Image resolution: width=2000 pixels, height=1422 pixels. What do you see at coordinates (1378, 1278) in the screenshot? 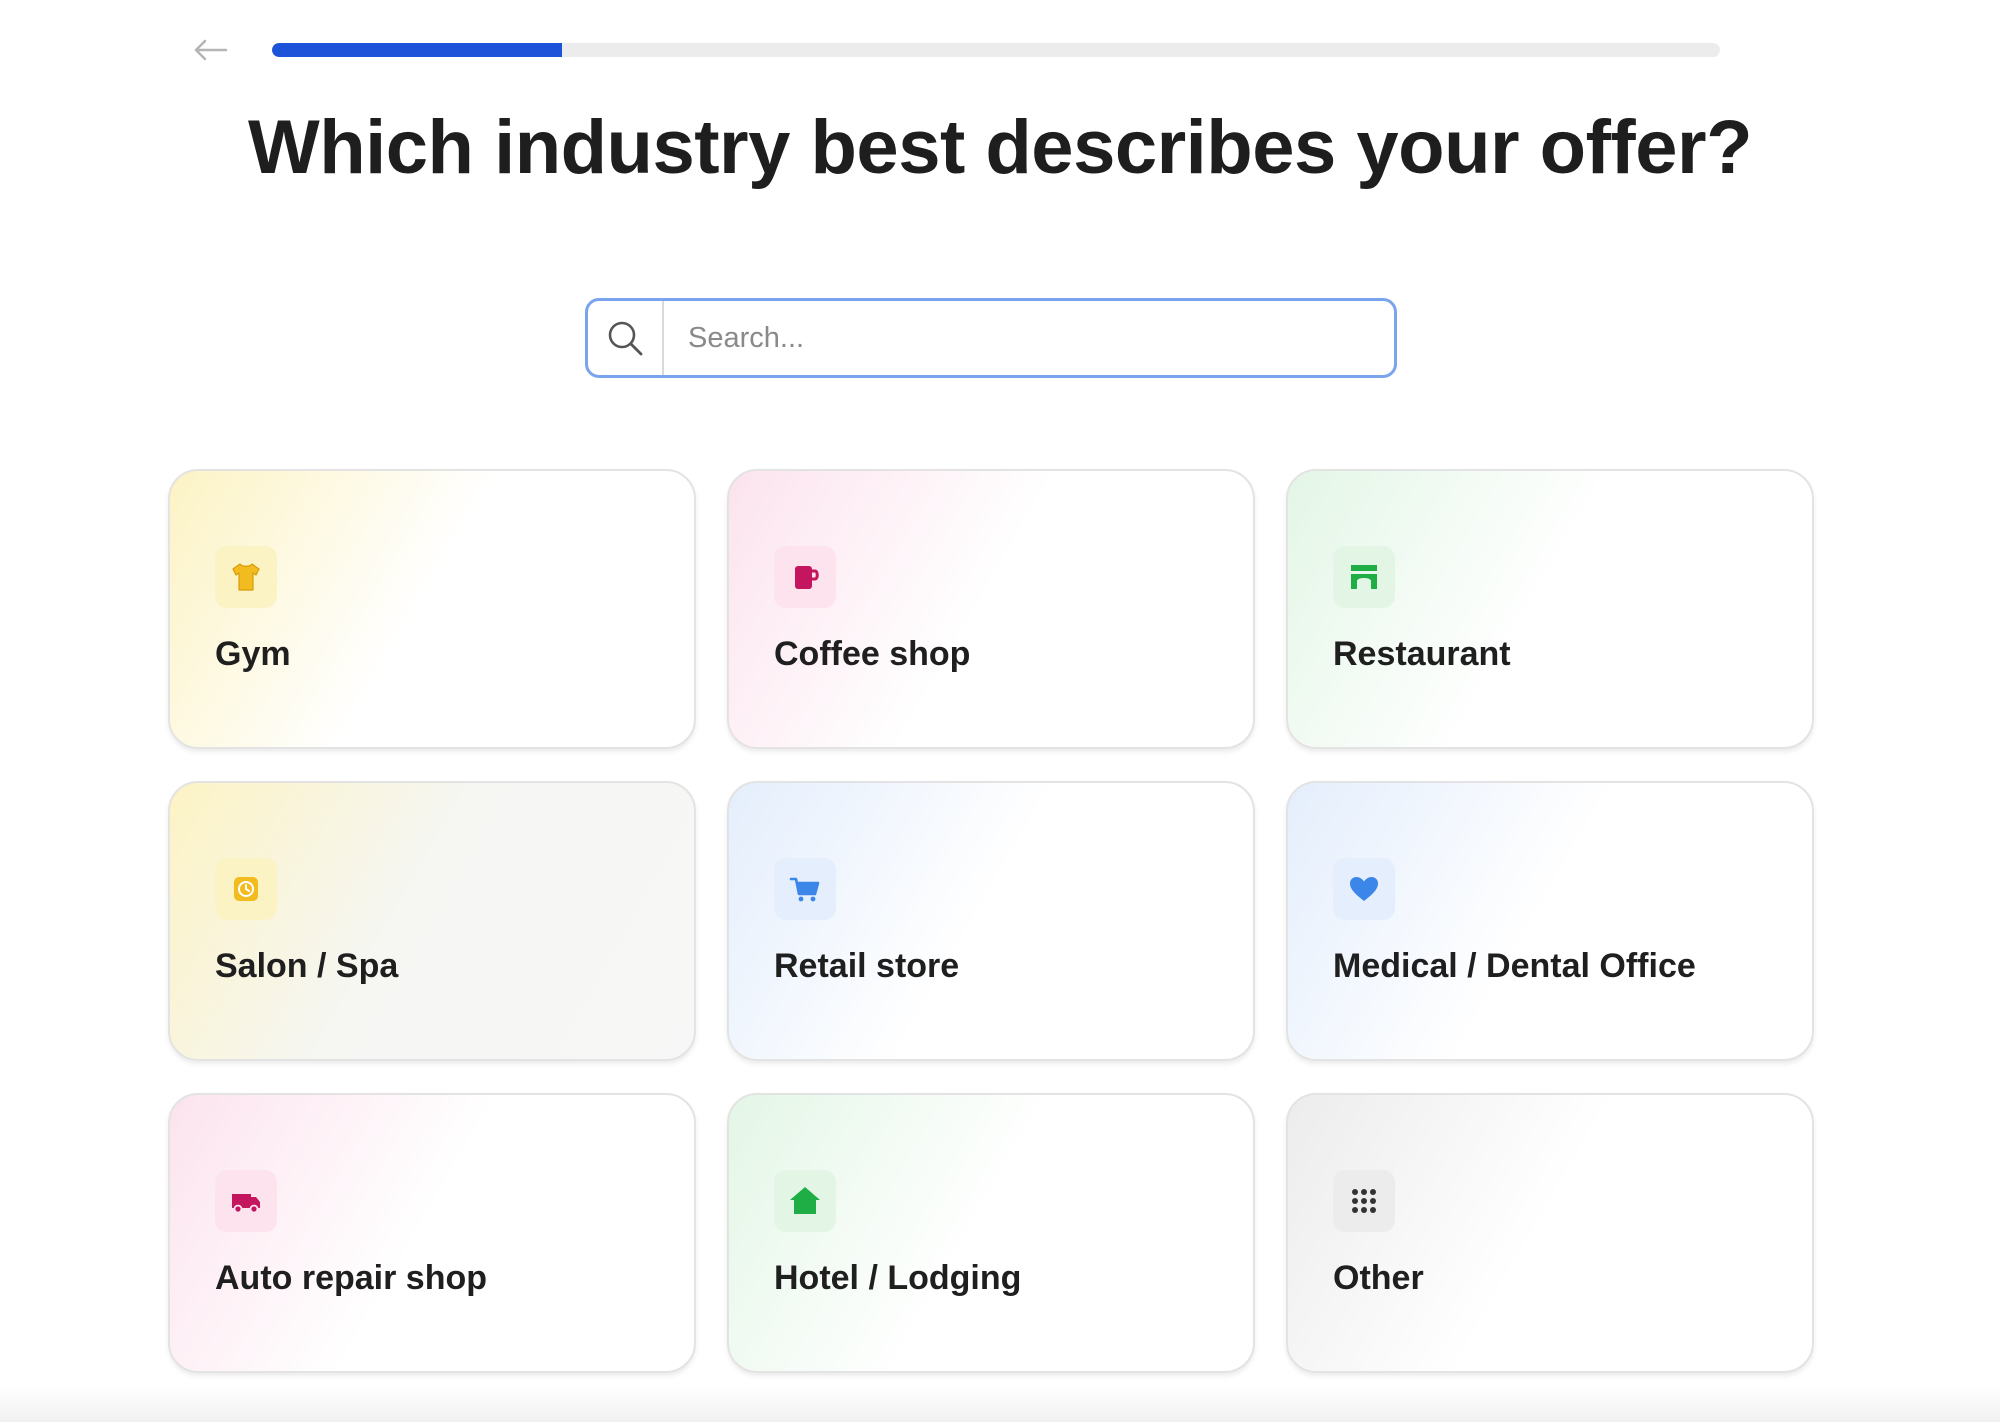
I see `industry-card-label: Other` at bounding box center [1378, 1278].